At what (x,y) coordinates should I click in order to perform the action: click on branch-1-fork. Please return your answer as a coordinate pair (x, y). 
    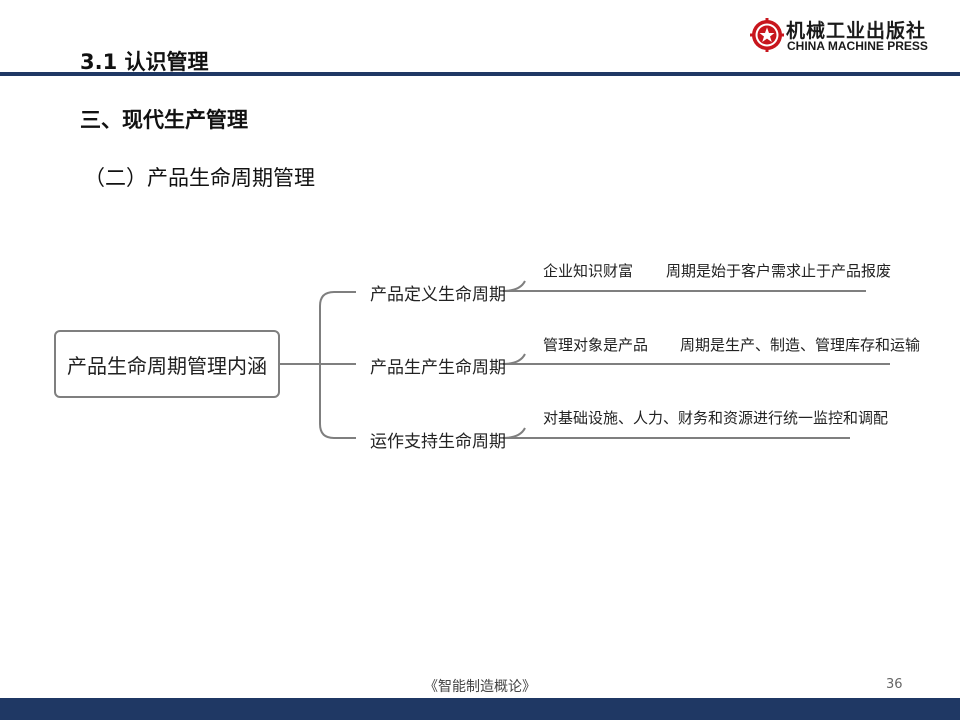
    Looking at the image, I should click on (514, 286).